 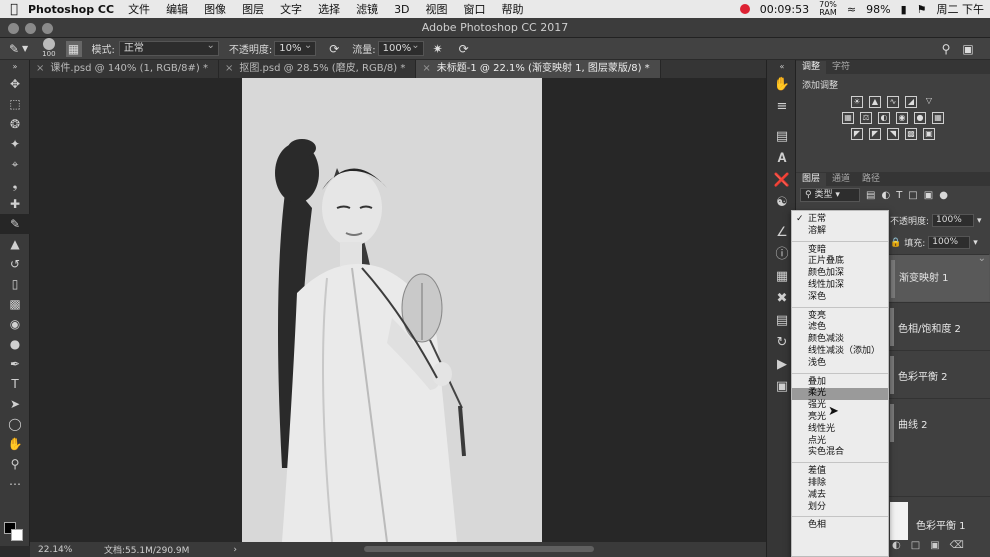 I want to click on marquee-tool: ⬚, so click(x=15, y=104).